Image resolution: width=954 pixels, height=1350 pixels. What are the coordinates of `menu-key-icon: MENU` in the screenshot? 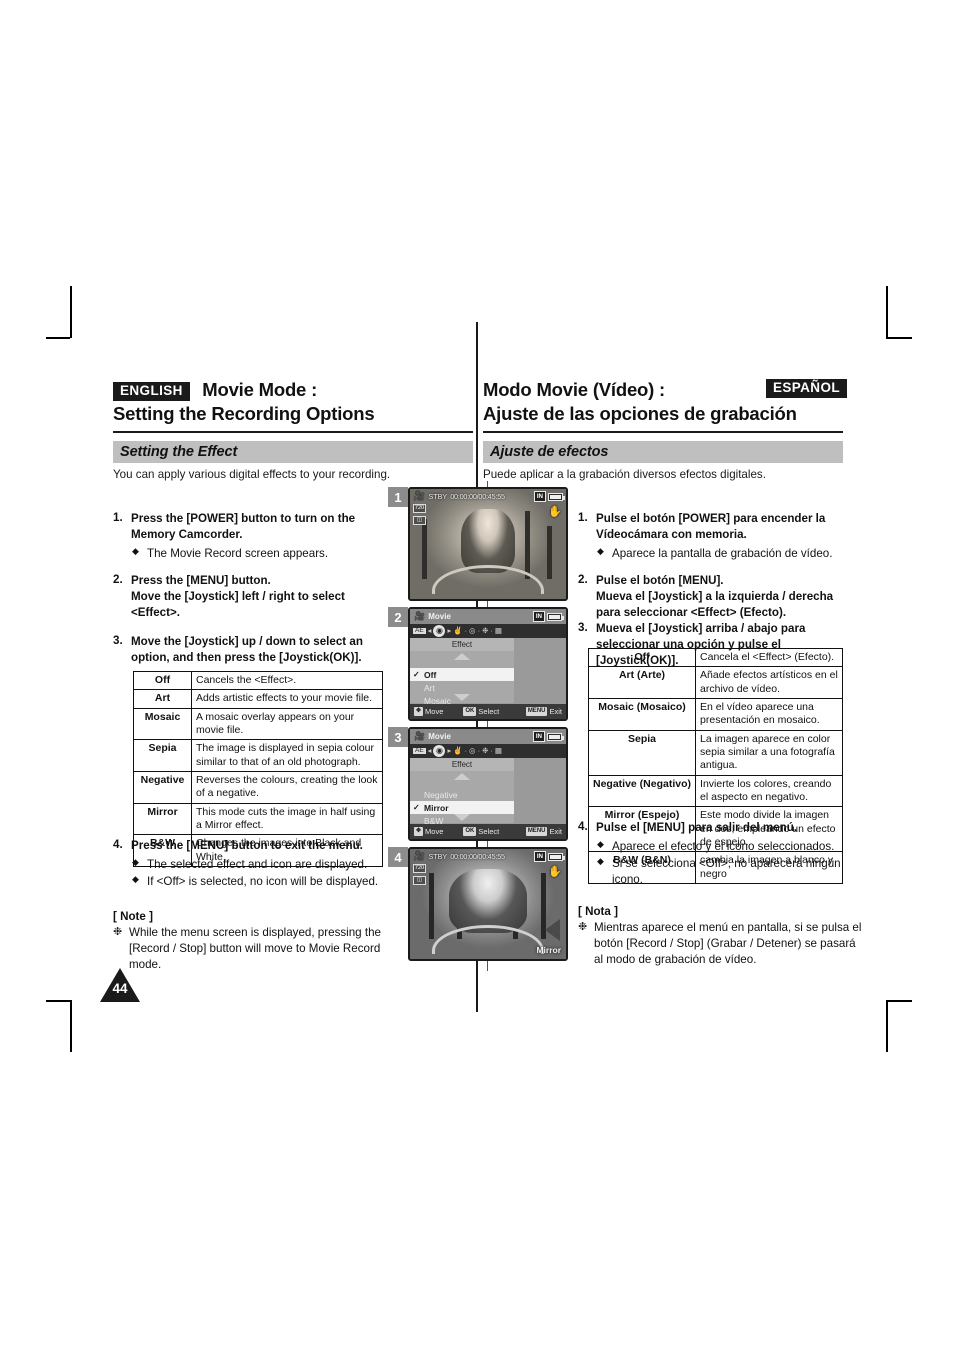 It's located at (536, 831).